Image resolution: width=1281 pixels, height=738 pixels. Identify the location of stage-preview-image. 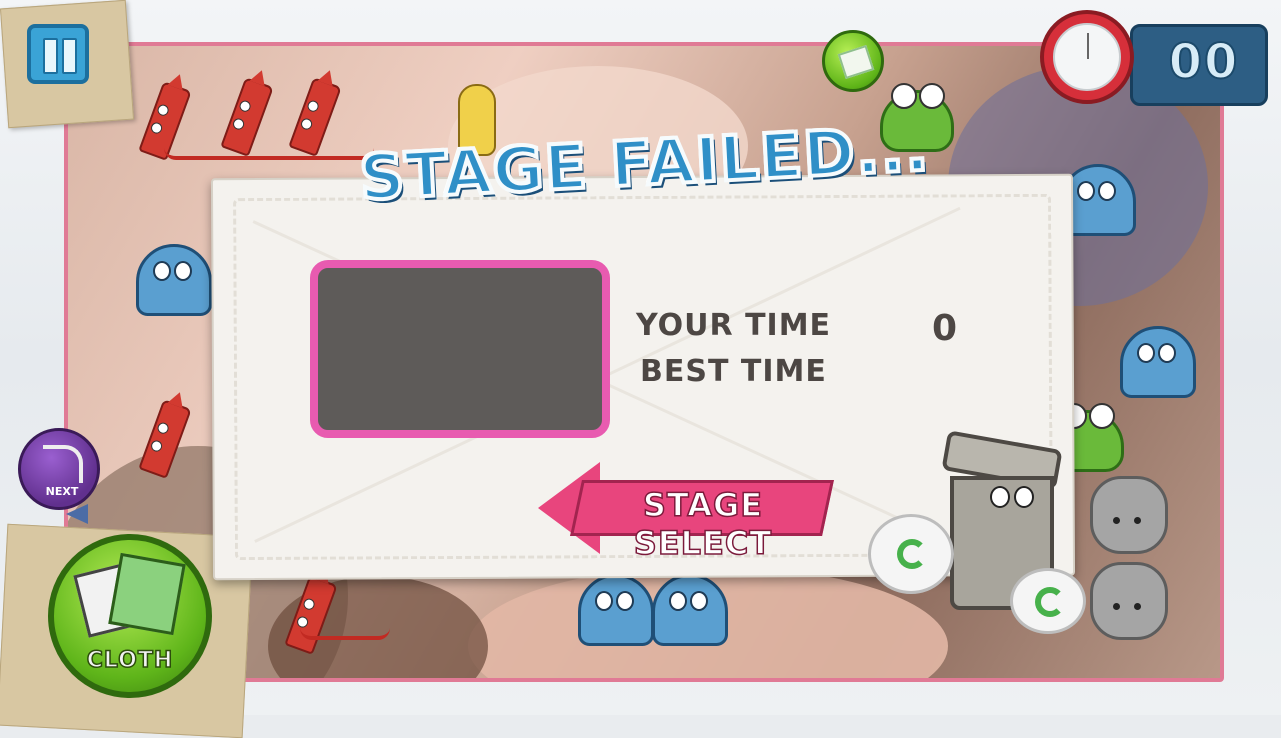
(460, 349).